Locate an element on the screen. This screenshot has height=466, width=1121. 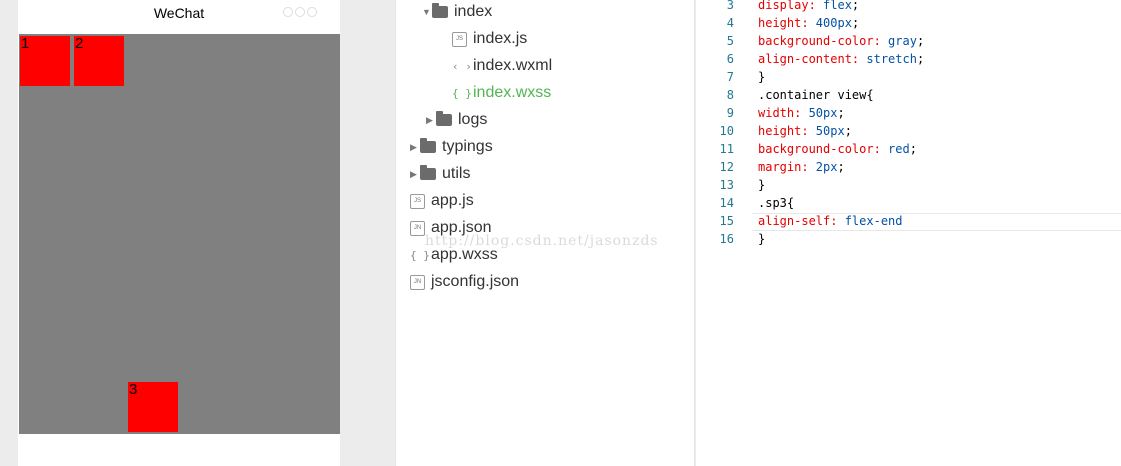
line-number: 11 is located at coordinates (726, 149).